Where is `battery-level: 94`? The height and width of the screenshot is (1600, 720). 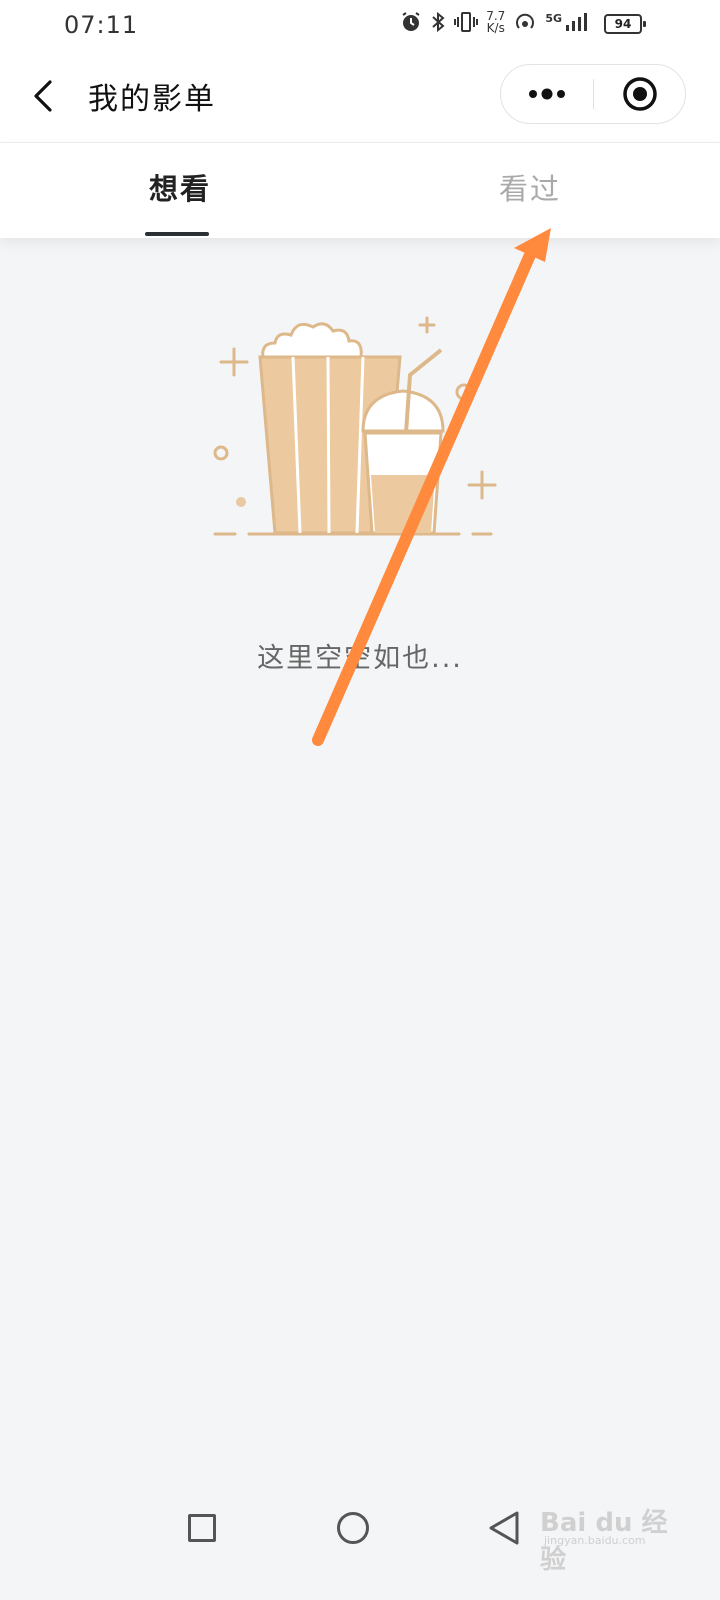 battery-level: 94 is located at coordinates (623, 24).